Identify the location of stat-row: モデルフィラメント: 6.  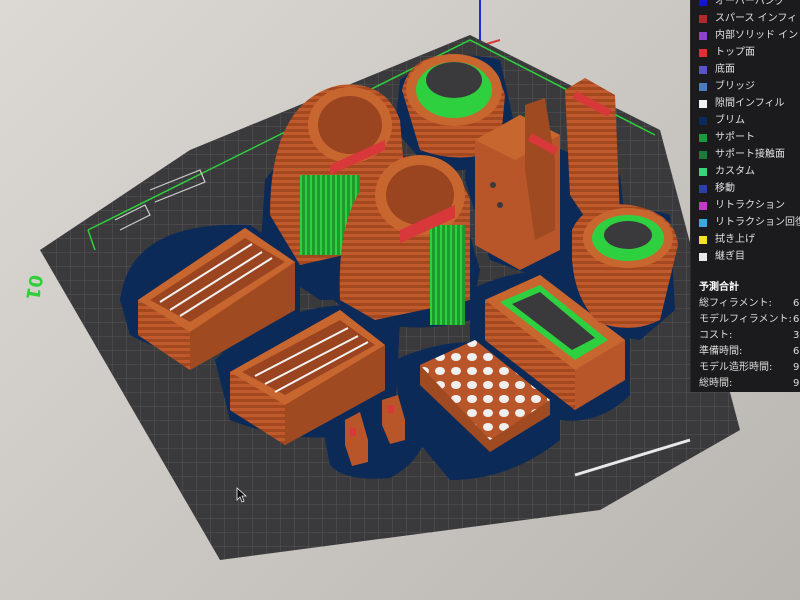
(745, 320).